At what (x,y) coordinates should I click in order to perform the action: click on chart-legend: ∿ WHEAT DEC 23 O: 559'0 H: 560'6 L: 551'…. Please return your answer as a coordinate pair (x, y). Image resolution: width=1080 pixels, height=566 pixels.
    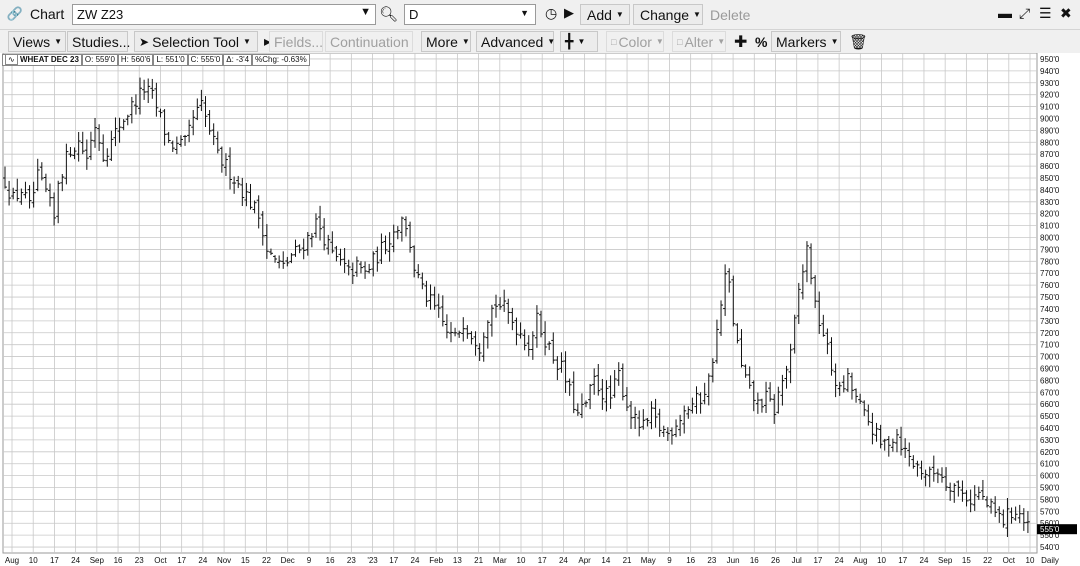
    Looking at the image, I should click on (156, 60).